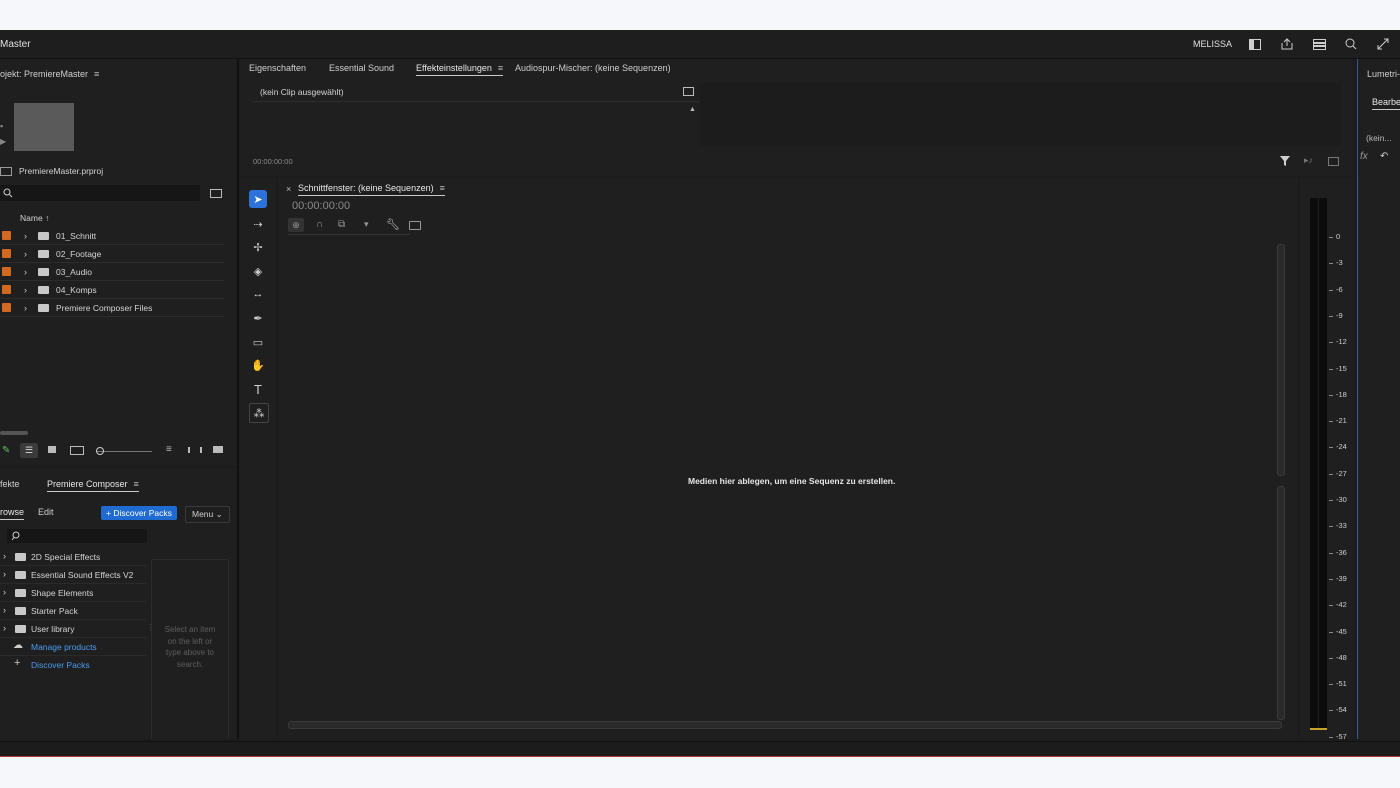  Describe the element at coordinates (139, 513) in the screenshot. I see `discover-packs-button: + Discover Packs` at that location.